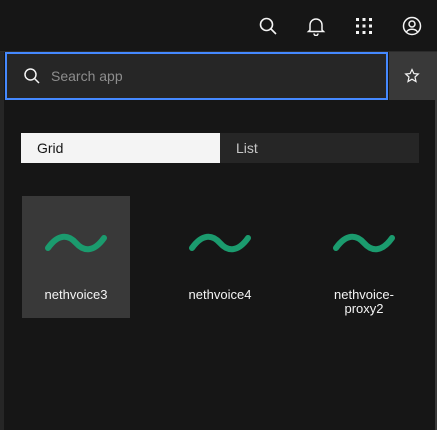 Image resolution: width=437 pixels, height=430 pixels. I want to click on list-view-button: List, so click(319, 148).